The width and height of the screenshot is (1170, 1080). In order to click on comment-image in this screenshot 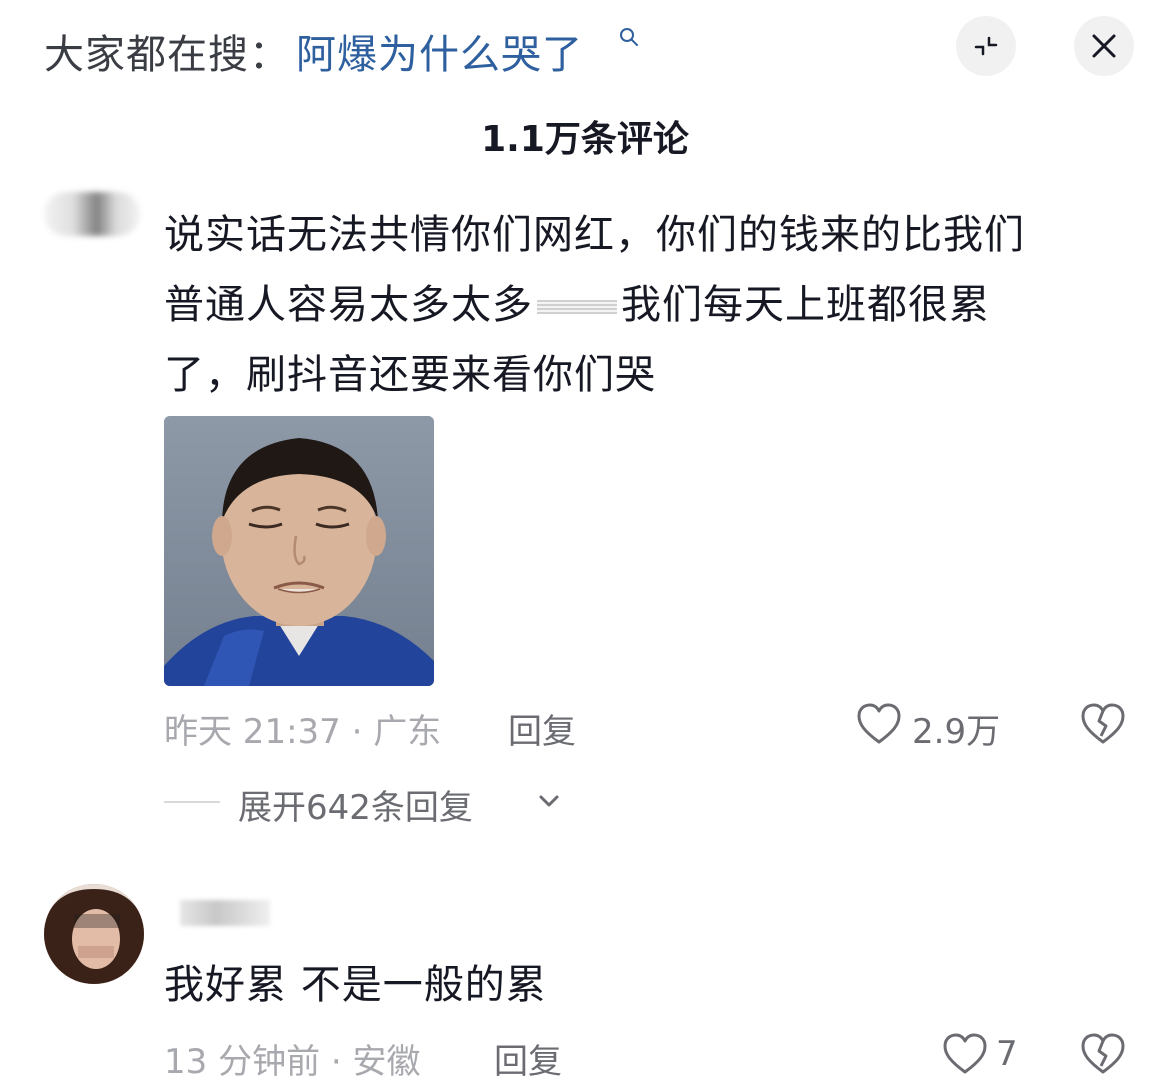, I will do `click(299, 551)`.